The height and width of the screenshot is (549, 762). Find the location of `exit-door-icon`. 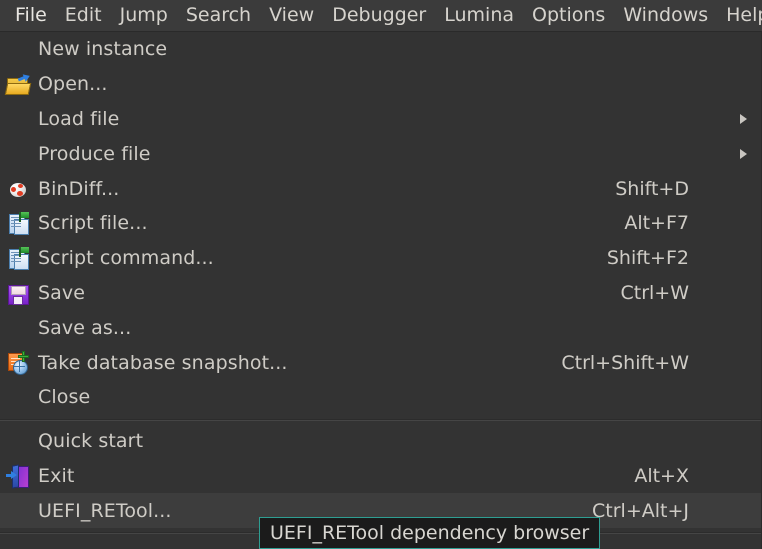

exit-door-icon is located at coordinates (19, 476).